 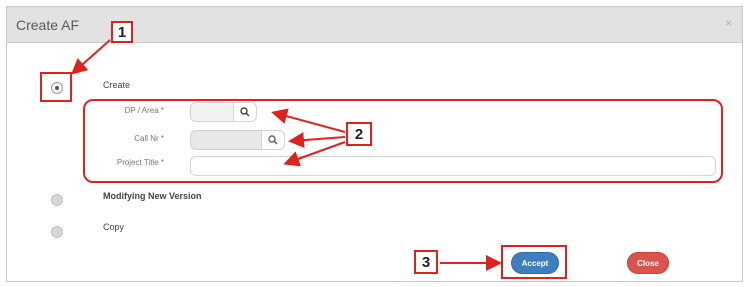 What do you see at coordinates (308, 120) in the screenshot?
I see `arrow-step-2-dp-area` at bounding box center [308, 120].